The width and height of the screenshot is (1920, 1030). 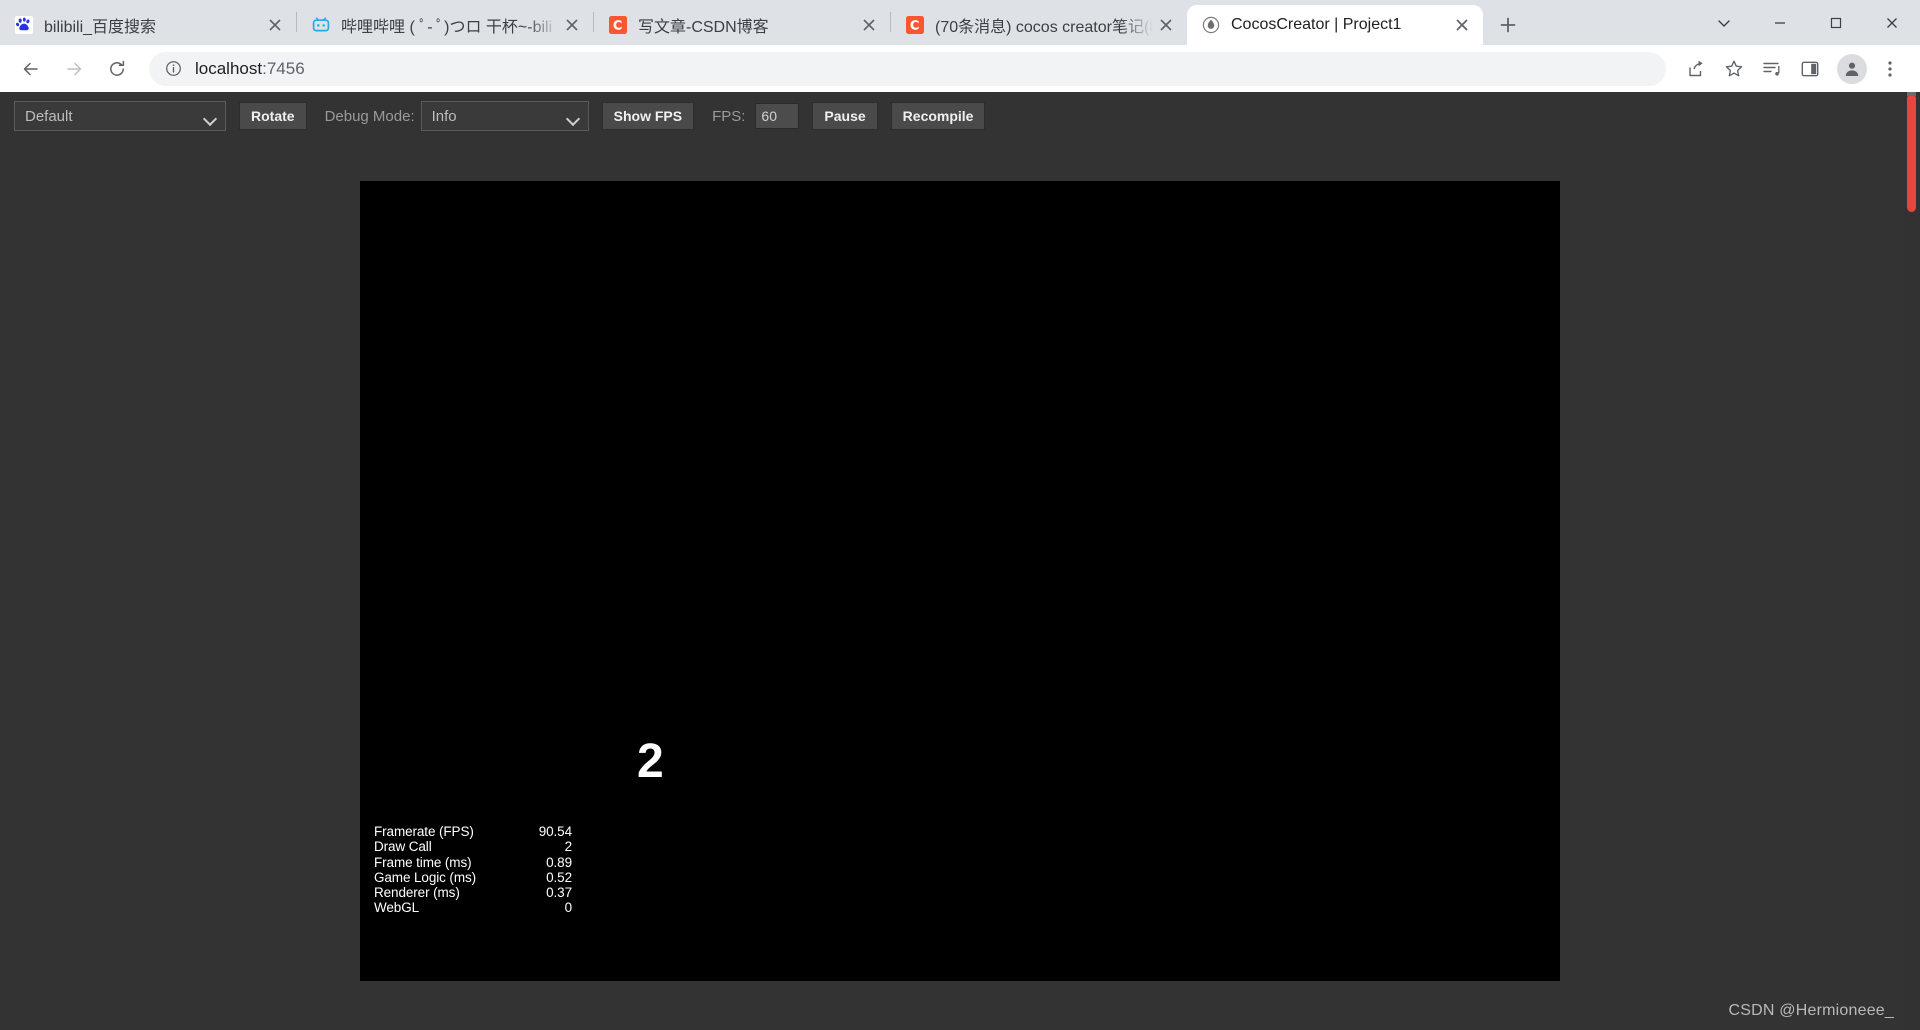 I want to click on rotate-button: Rotate, so click(x=273, y=116).